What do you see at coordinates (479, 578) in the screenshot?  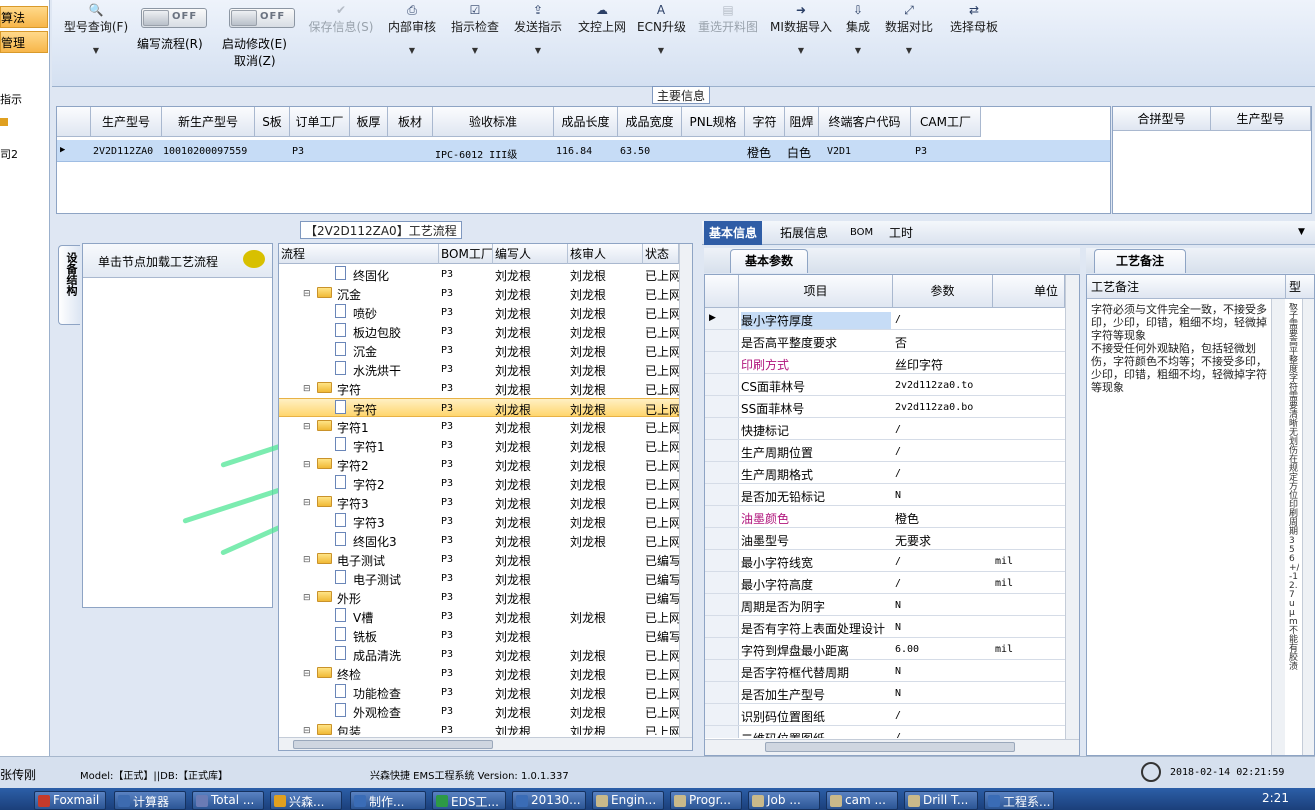 I see `tree-row: 电子测试 P3 刘龙根 已编写` at bounding box center [479, 578].